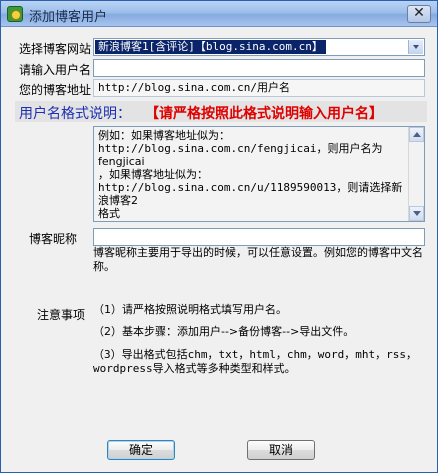  What do you see at coordinates (164, 135) in the screenshot?
I see `example-line: 例如：如果博客地址似为：` at bounding box center [164, 135].